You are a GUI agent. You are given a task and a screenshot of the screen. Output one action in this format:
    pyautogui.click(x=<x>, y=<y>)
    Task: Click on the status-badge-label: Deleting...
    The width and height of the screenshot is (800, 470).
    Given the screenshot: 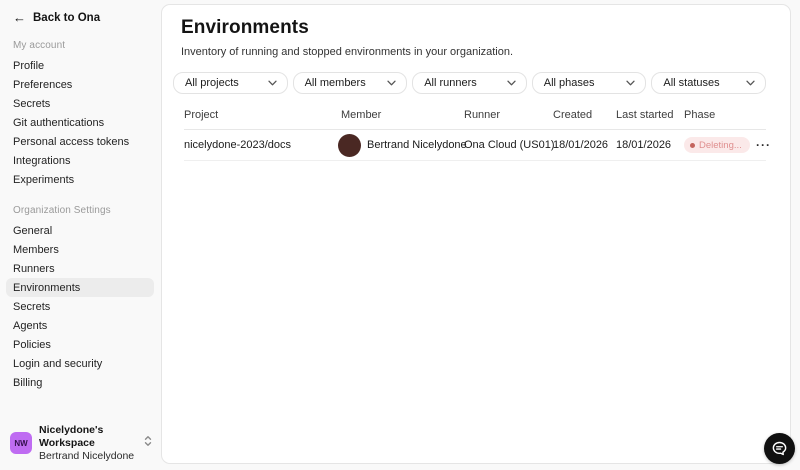 What is the action you would take?
    pyautogui.click(x=720, y=145)
    